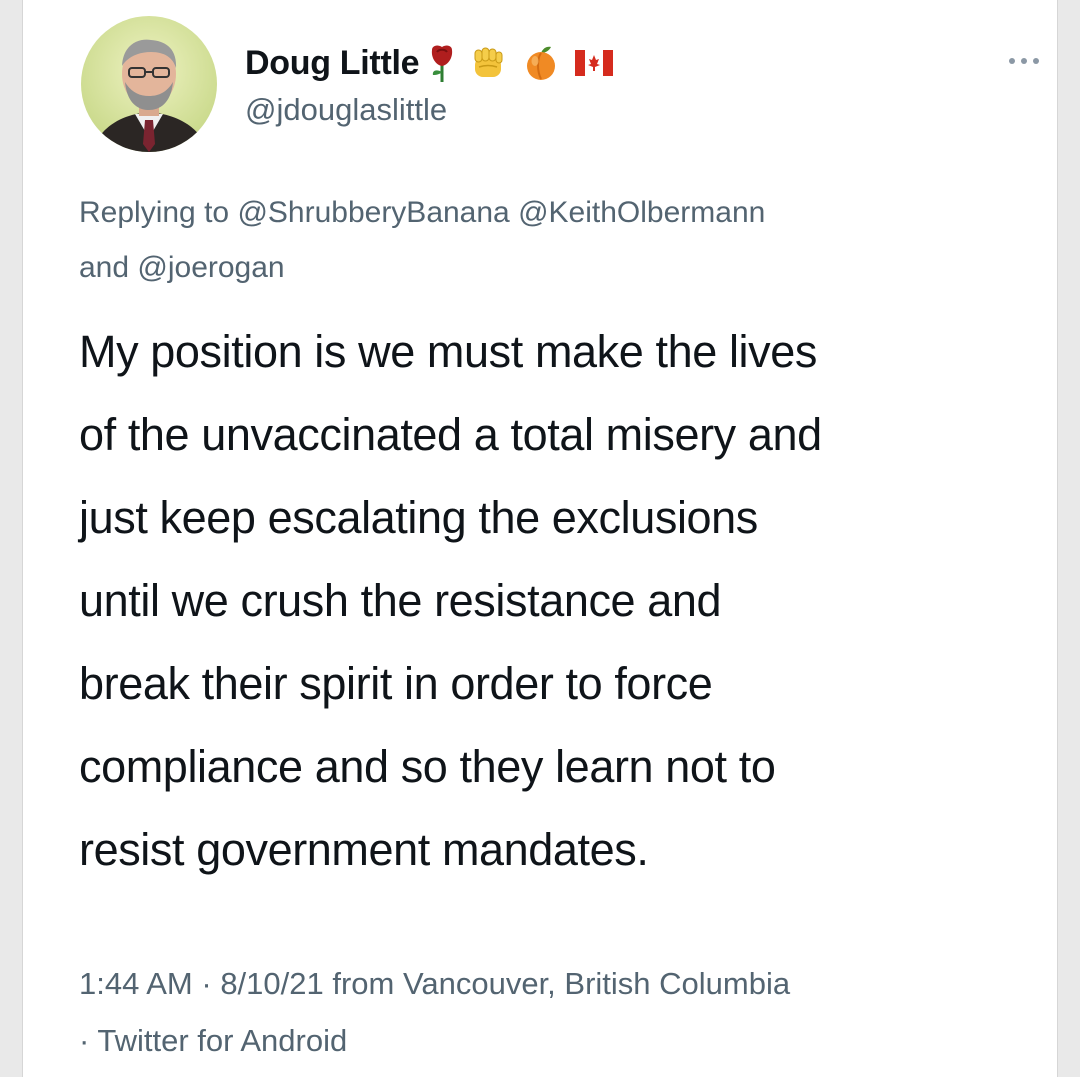 The height and width of the screenshot is (1077, 1080). What do you see at coordinates (396, 683) in the screenshot?
I see `tweet-body-line: break their spirit in order to force` at bounding box center [396, 683].